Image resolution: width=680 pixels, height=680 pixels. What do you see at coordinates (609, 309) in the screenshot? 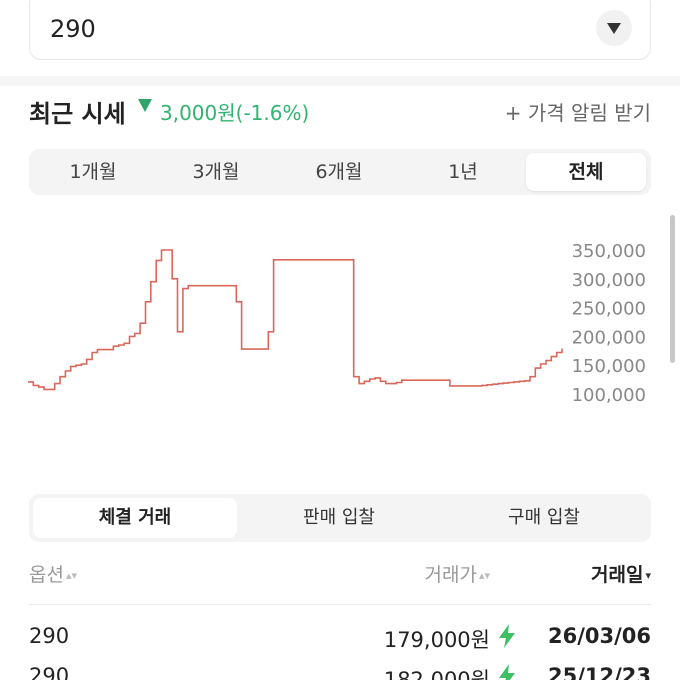
I see `y-tick-label: 250,000` at bounding box center [609, 309].